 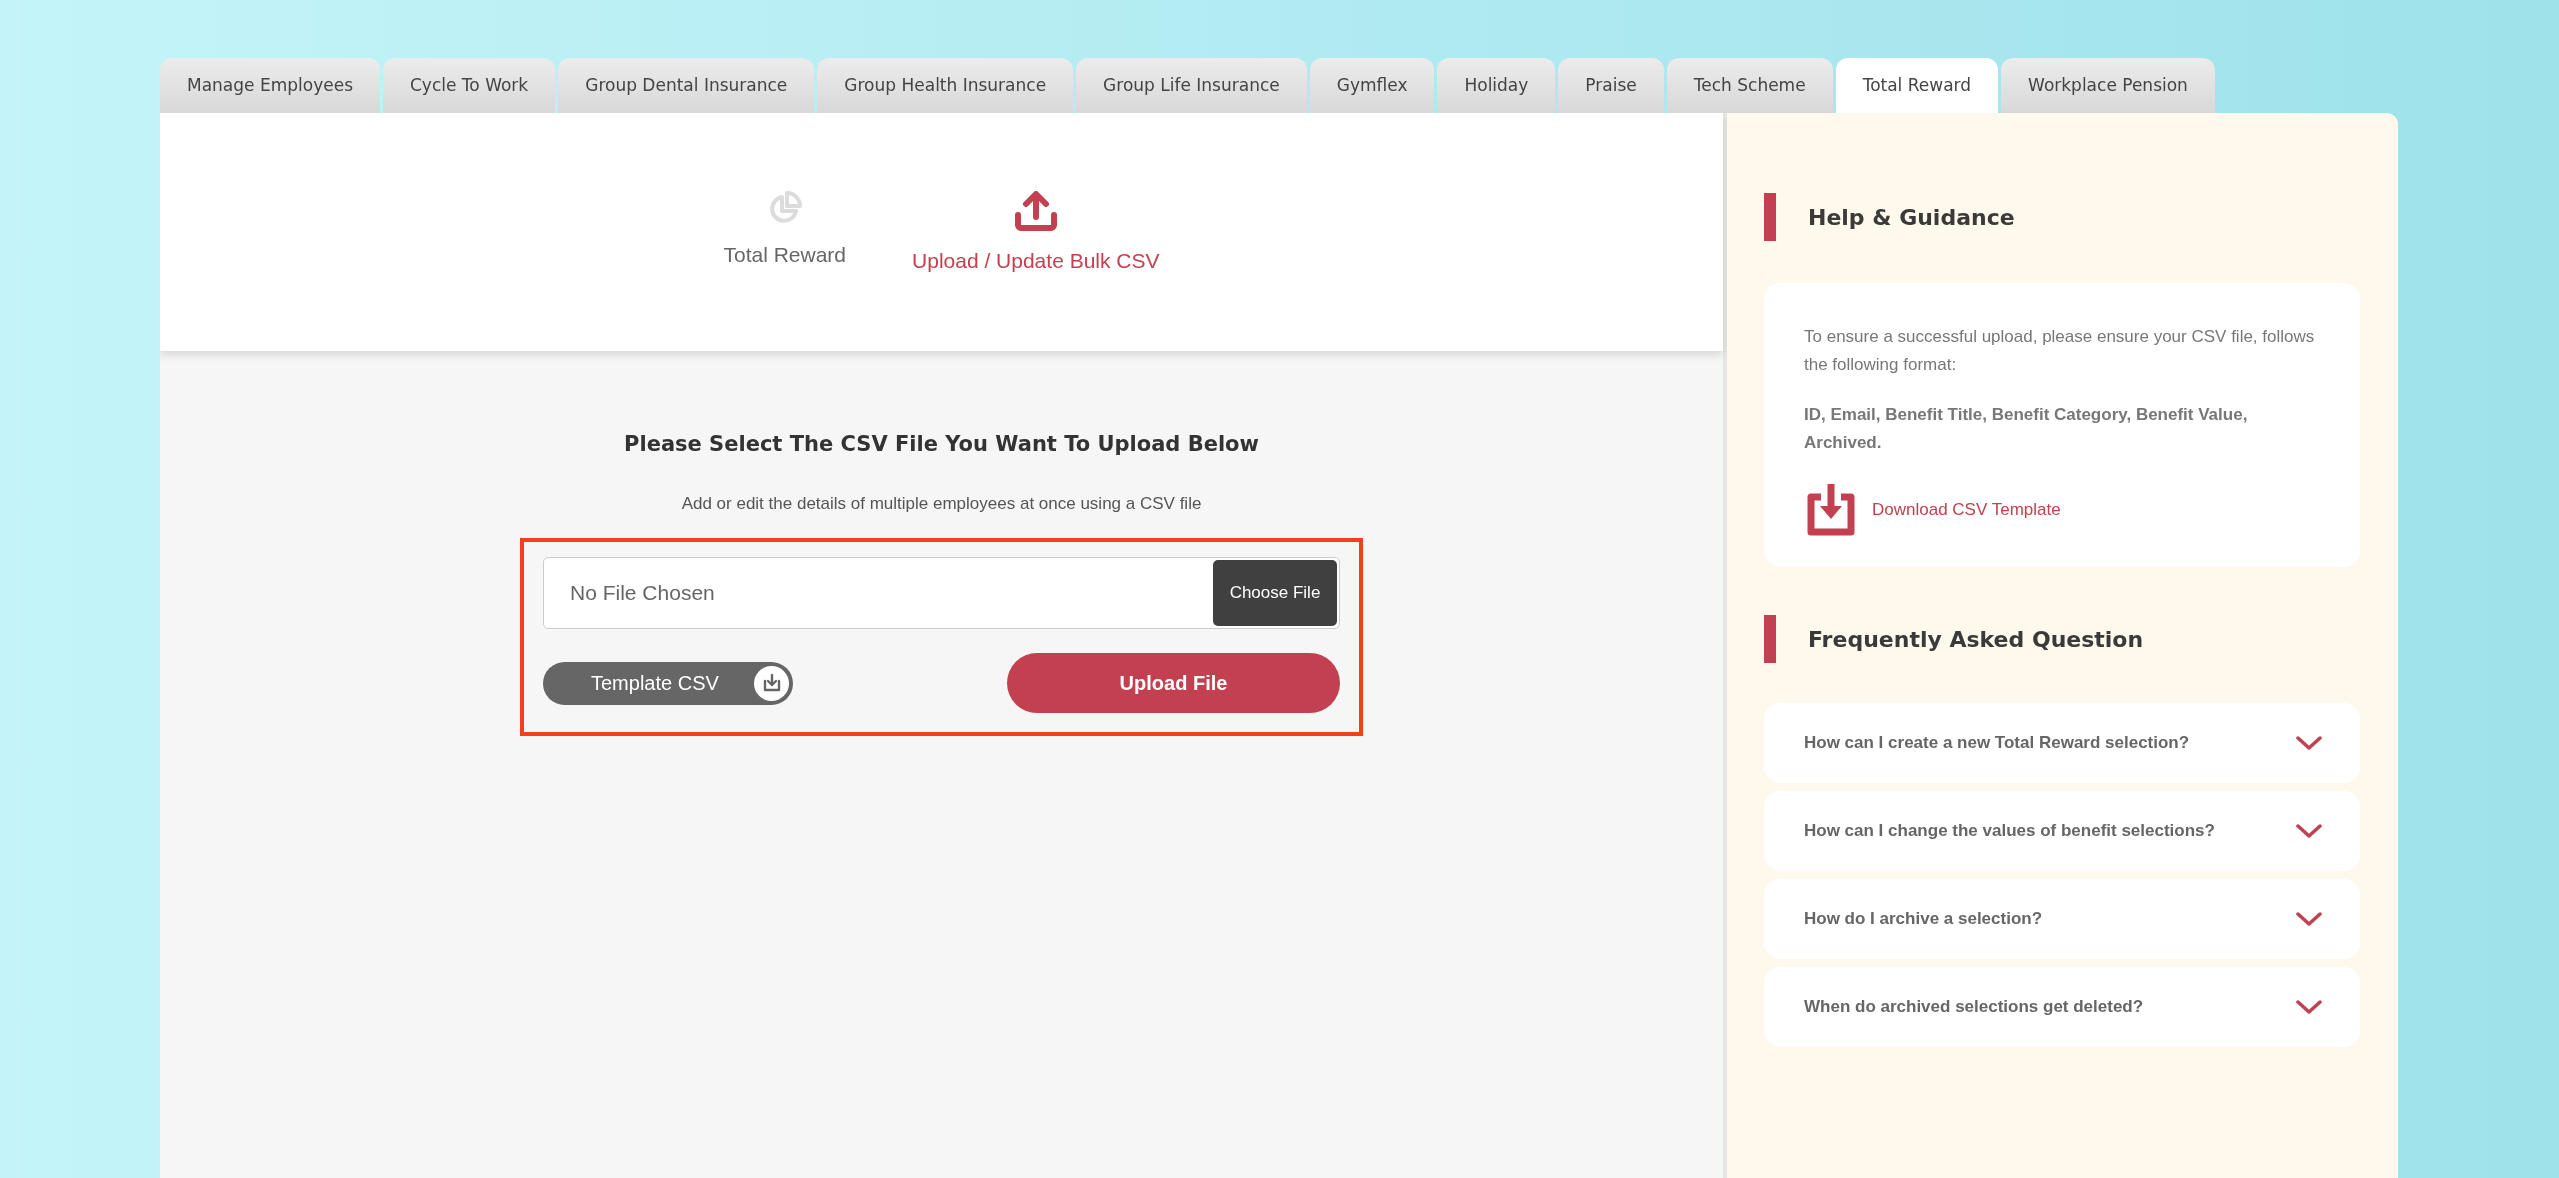 I want to click on tab: Holiday, so click(x=1496, y=85).